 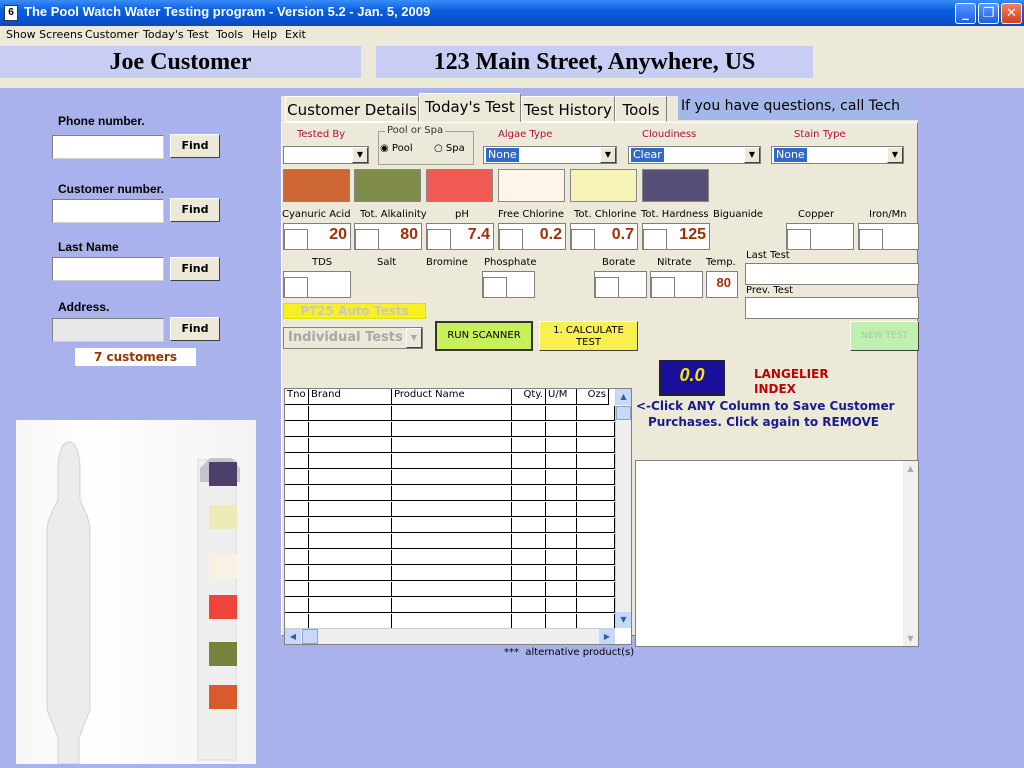 What do you see at coordinates (508, 284) in the screenshot?
I see `phosphate-input` at bounding box center [508, 284].